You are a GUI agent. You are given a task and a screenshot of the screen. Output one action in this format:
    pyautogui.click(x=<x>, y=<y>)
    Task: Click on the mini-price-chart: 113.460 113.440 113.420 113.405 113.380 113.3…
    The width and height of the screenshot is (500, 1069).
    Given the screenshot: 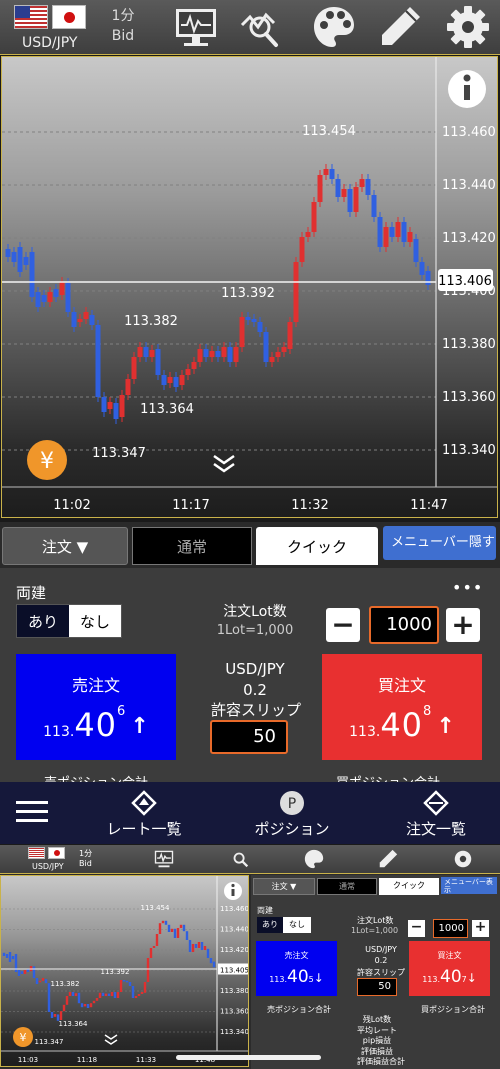 What is the action you would take?
    pyautogui.click(x=124, y=971)
    